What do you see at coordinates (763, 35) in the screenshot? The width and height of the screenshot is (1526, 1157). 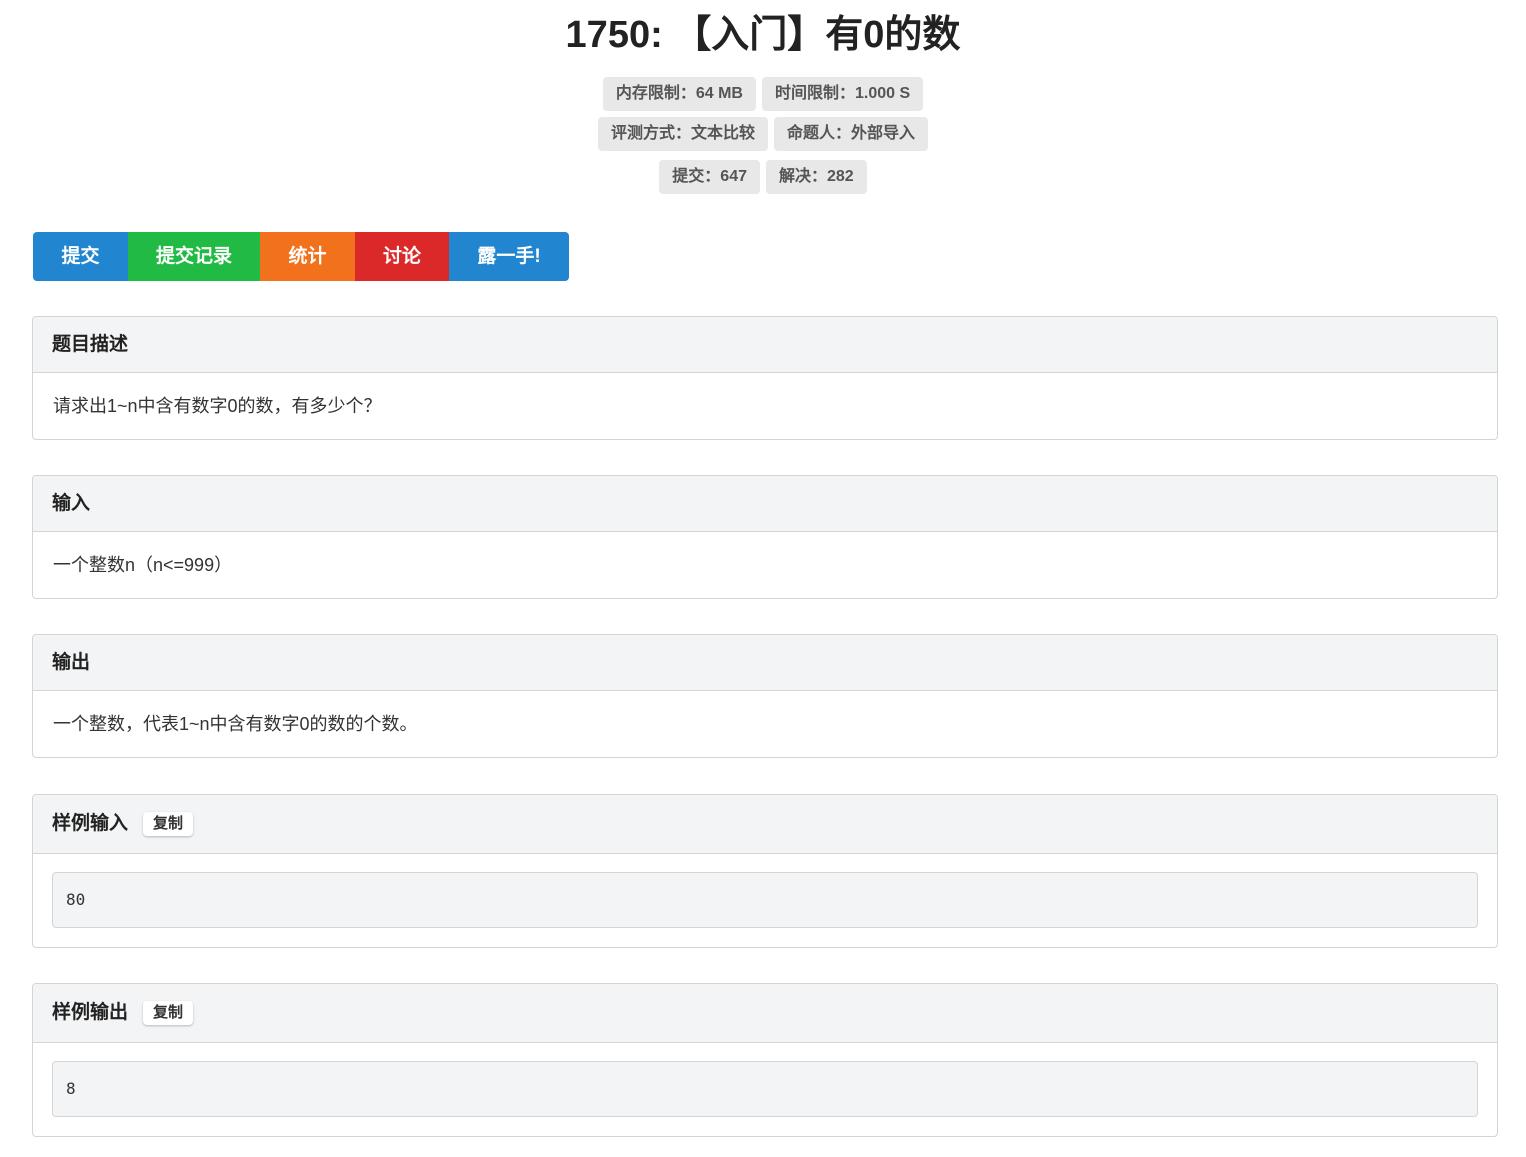 I see `page-title: 1750: 【入门】有0的数` at bounding box center [763, 35].